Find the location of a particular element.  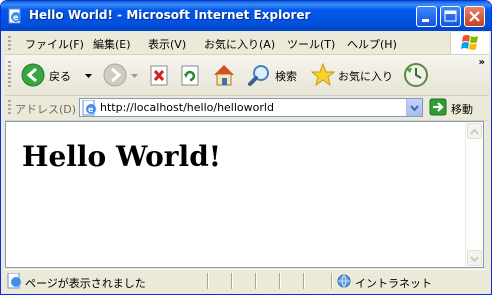

menu-help: ヘルプ(H) is located at coordinates (372, 44).